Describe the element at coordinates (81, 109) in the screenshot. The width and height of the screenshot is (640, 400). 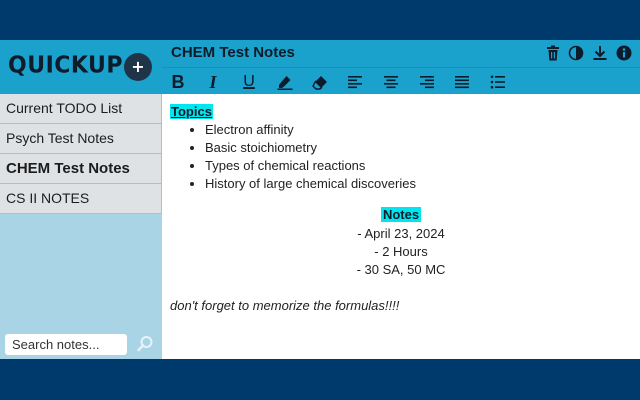
I see `sidebar-item-current-todo-list: Current TODO List` at that location.